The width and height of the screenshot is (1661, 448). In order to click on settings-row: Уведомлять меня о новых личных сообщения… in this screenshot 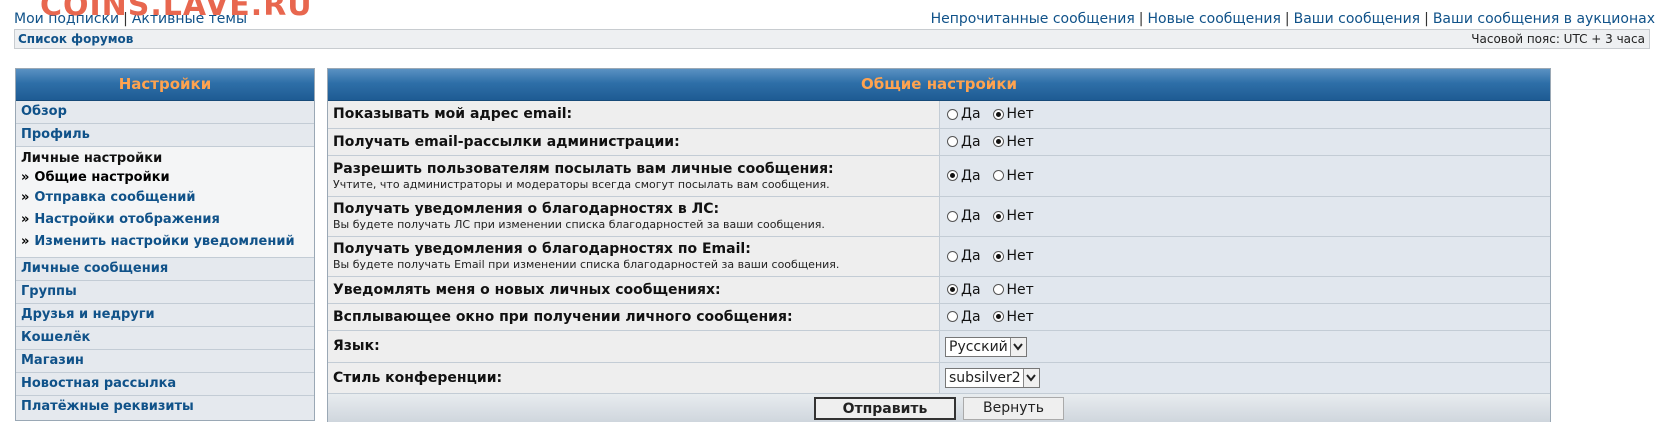, I will do `click(939, 290)`.